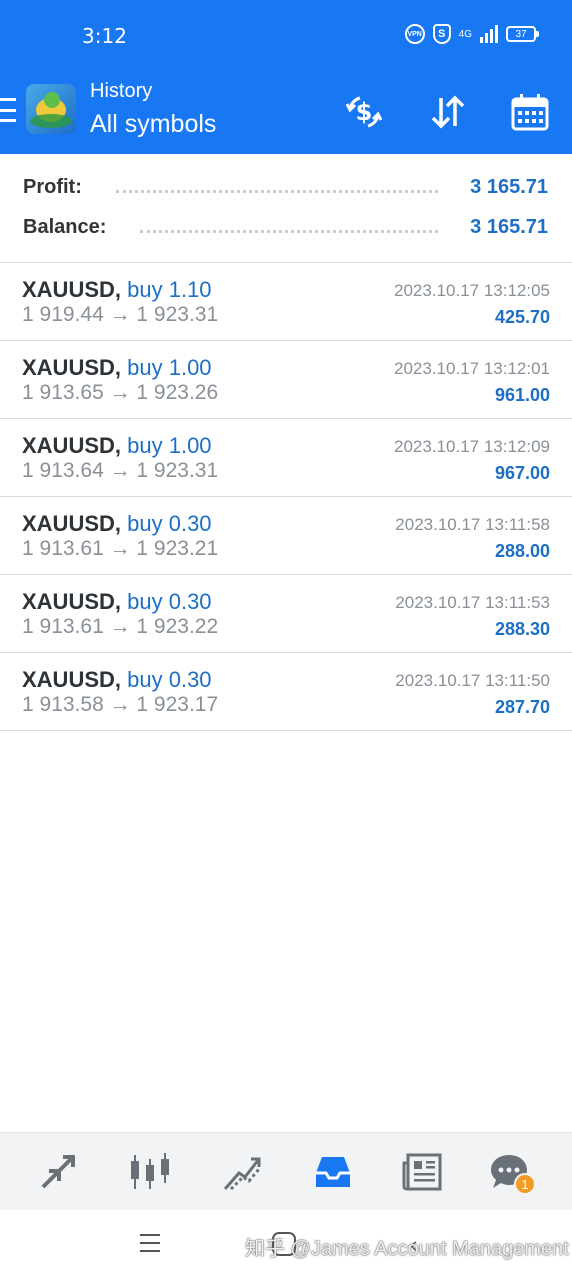 The width and height of the screenshot is (572, 1280). What do you see at coordinates (150, 1172) in the screenshot?
I see `chart-icon` at bounding box center [150, 1172].